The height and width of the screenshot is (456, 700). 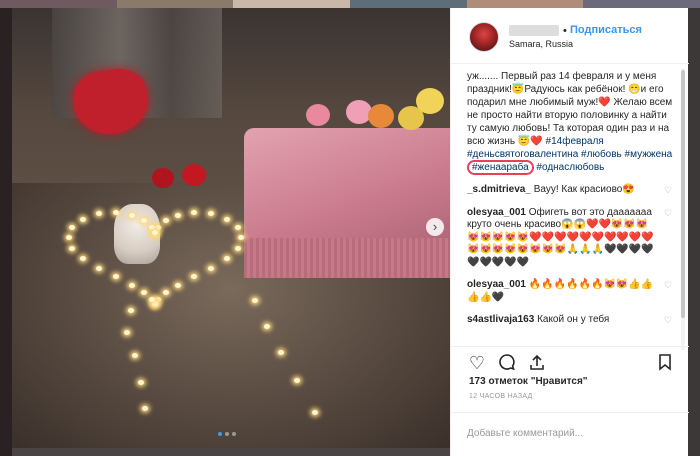 What do you see at coordinates (473, 76) in the screenshot?
I see `caption-start: уж` at bounding box center [473, 76].